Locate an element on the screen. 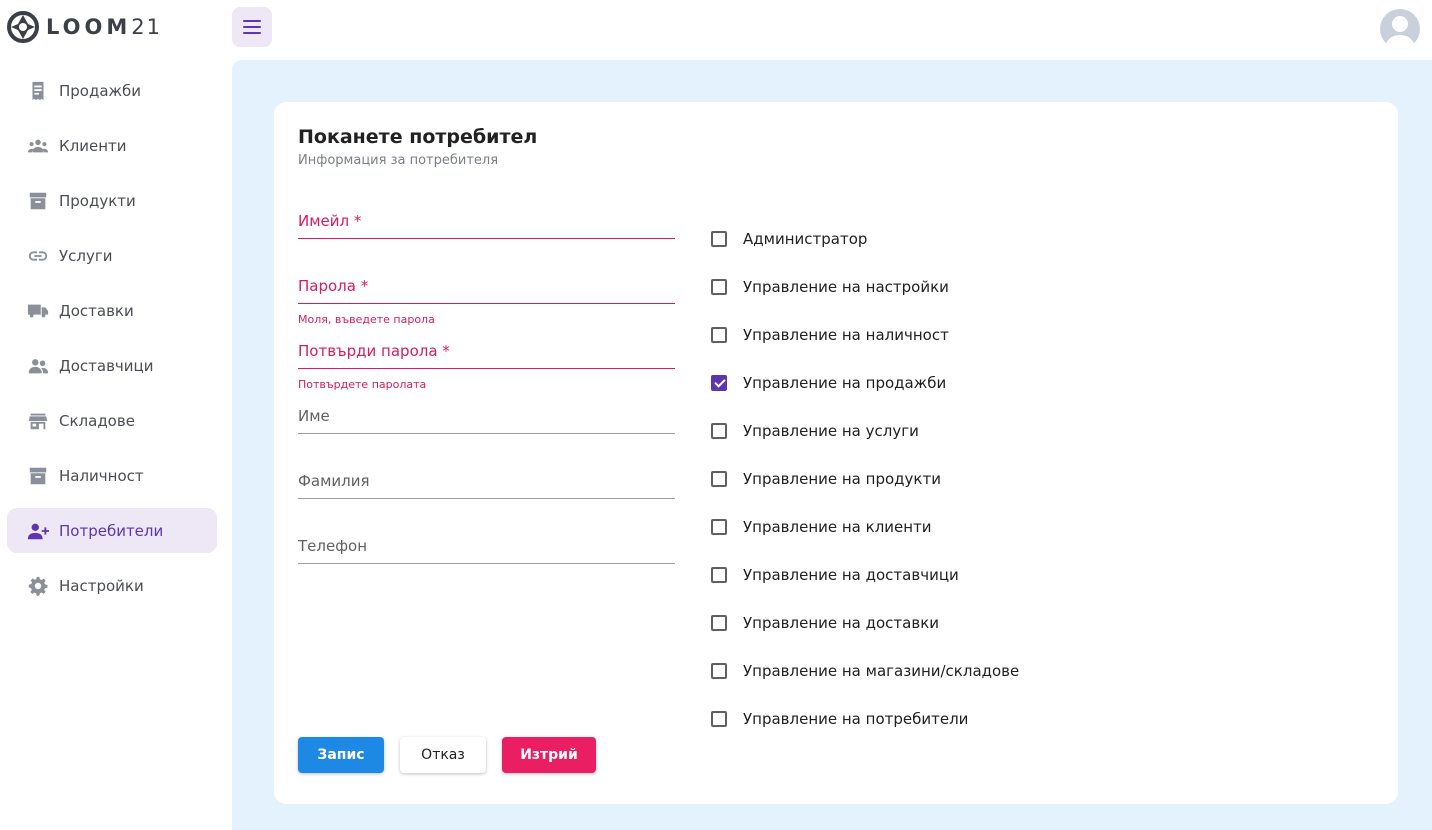  group-icon is located at coordinates (38, 146).